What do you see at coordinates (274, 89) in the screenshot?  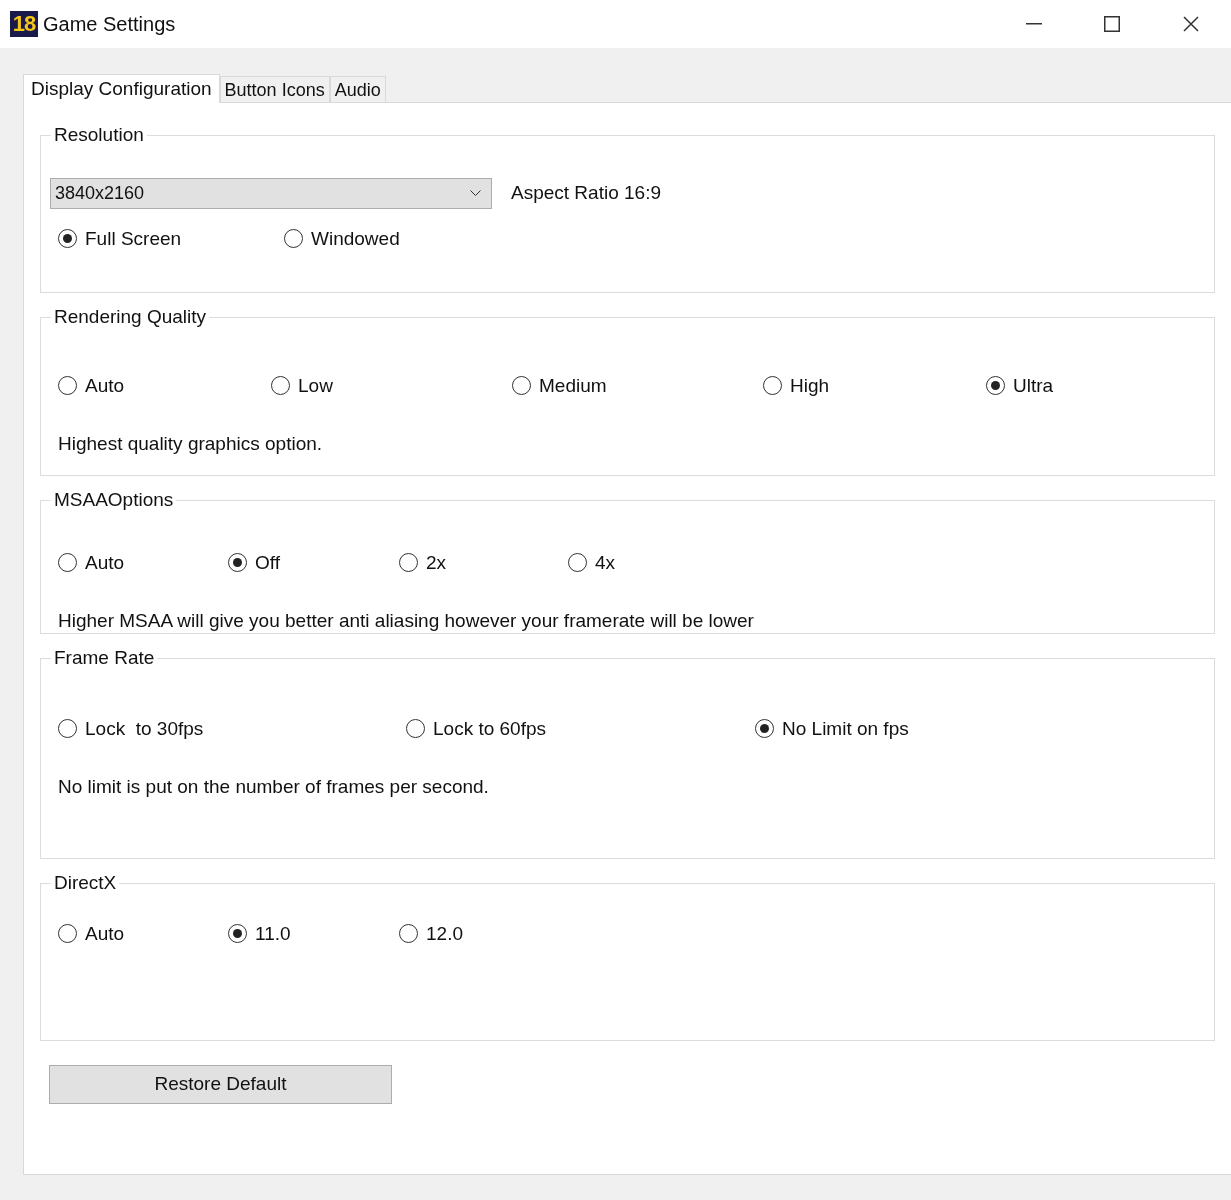 I see `tab: Button Icons` at bounding box center [274, 89].